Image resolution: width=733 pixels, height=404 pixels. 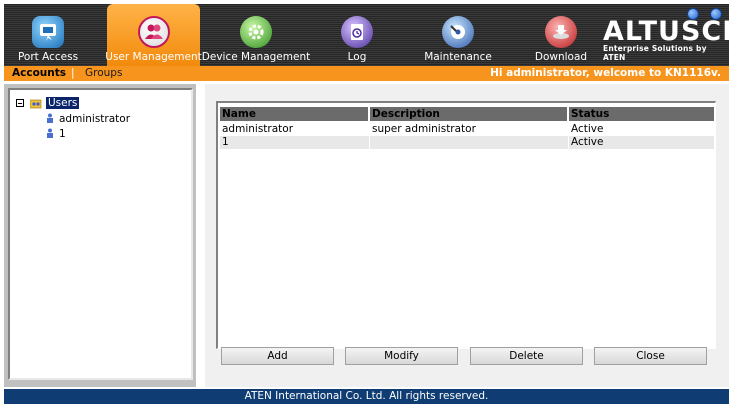 I want to click on delete-button: Delete, so click(x=526, y=356).